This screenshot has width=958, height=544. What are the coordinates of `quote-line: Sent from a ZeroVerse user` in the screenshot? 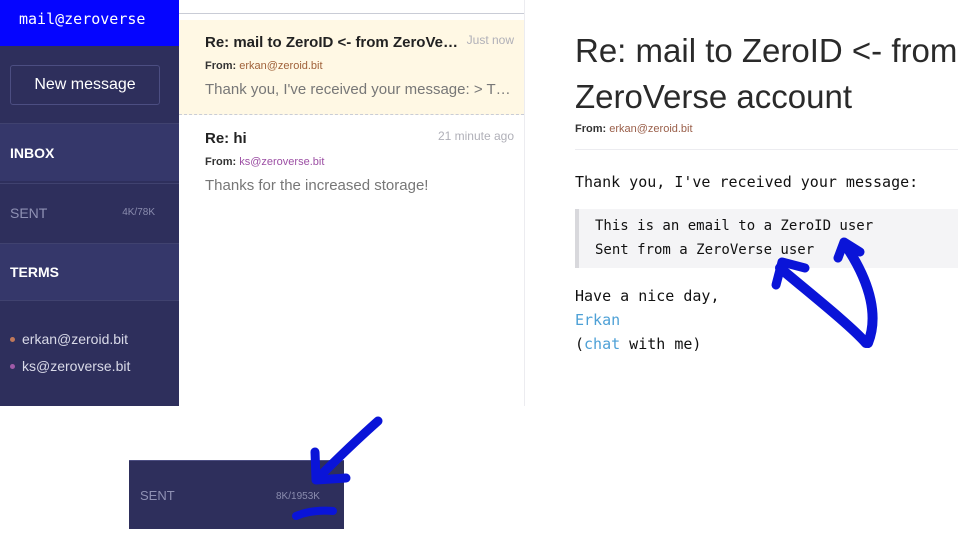 It's located at (705, 250).